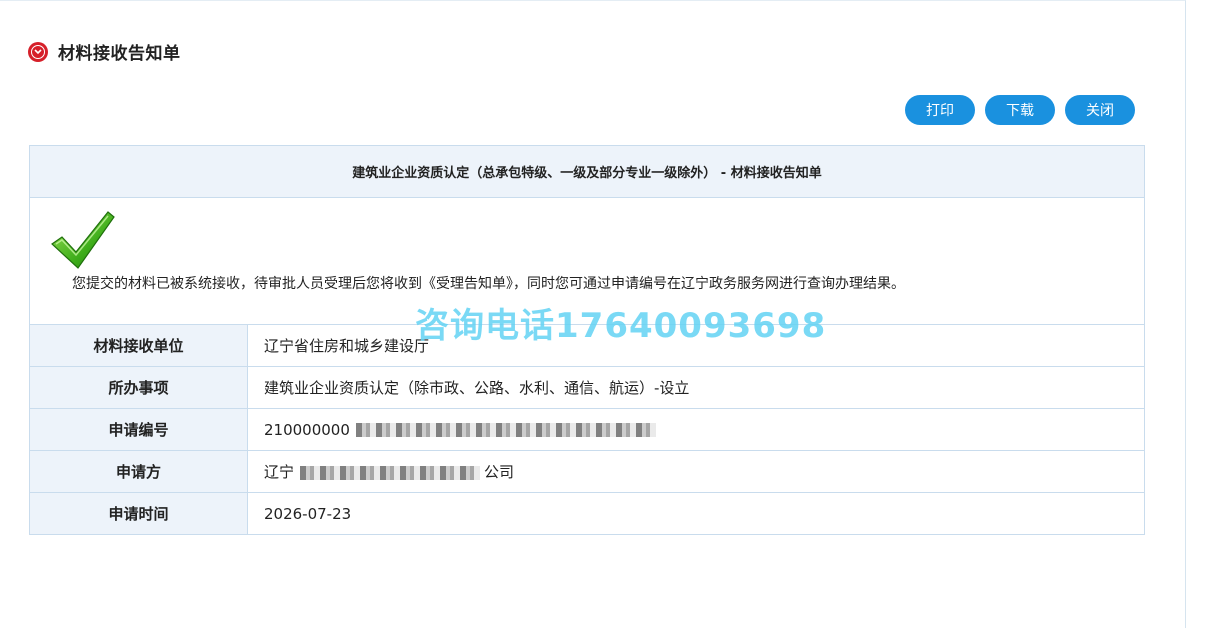 This screenshot has height=628, width=1221. I want to click on download-button: 下载, so click(1020, 110).